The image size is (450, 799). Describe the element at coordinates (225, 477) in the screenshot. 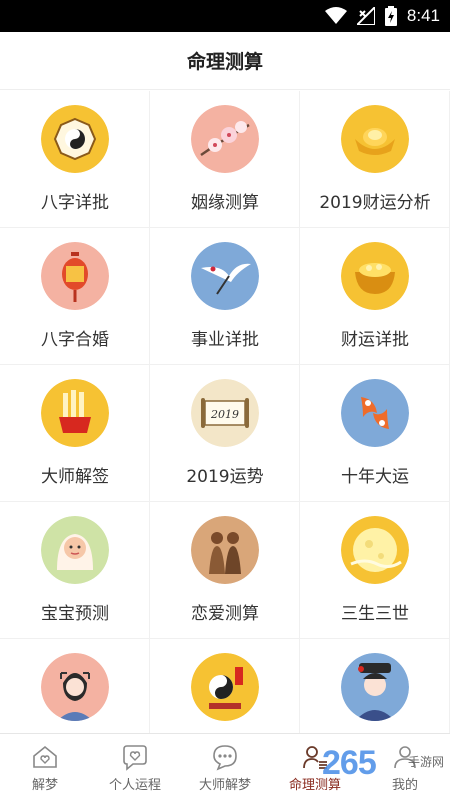

I see `grid-item-label: 2019运势` at that location.